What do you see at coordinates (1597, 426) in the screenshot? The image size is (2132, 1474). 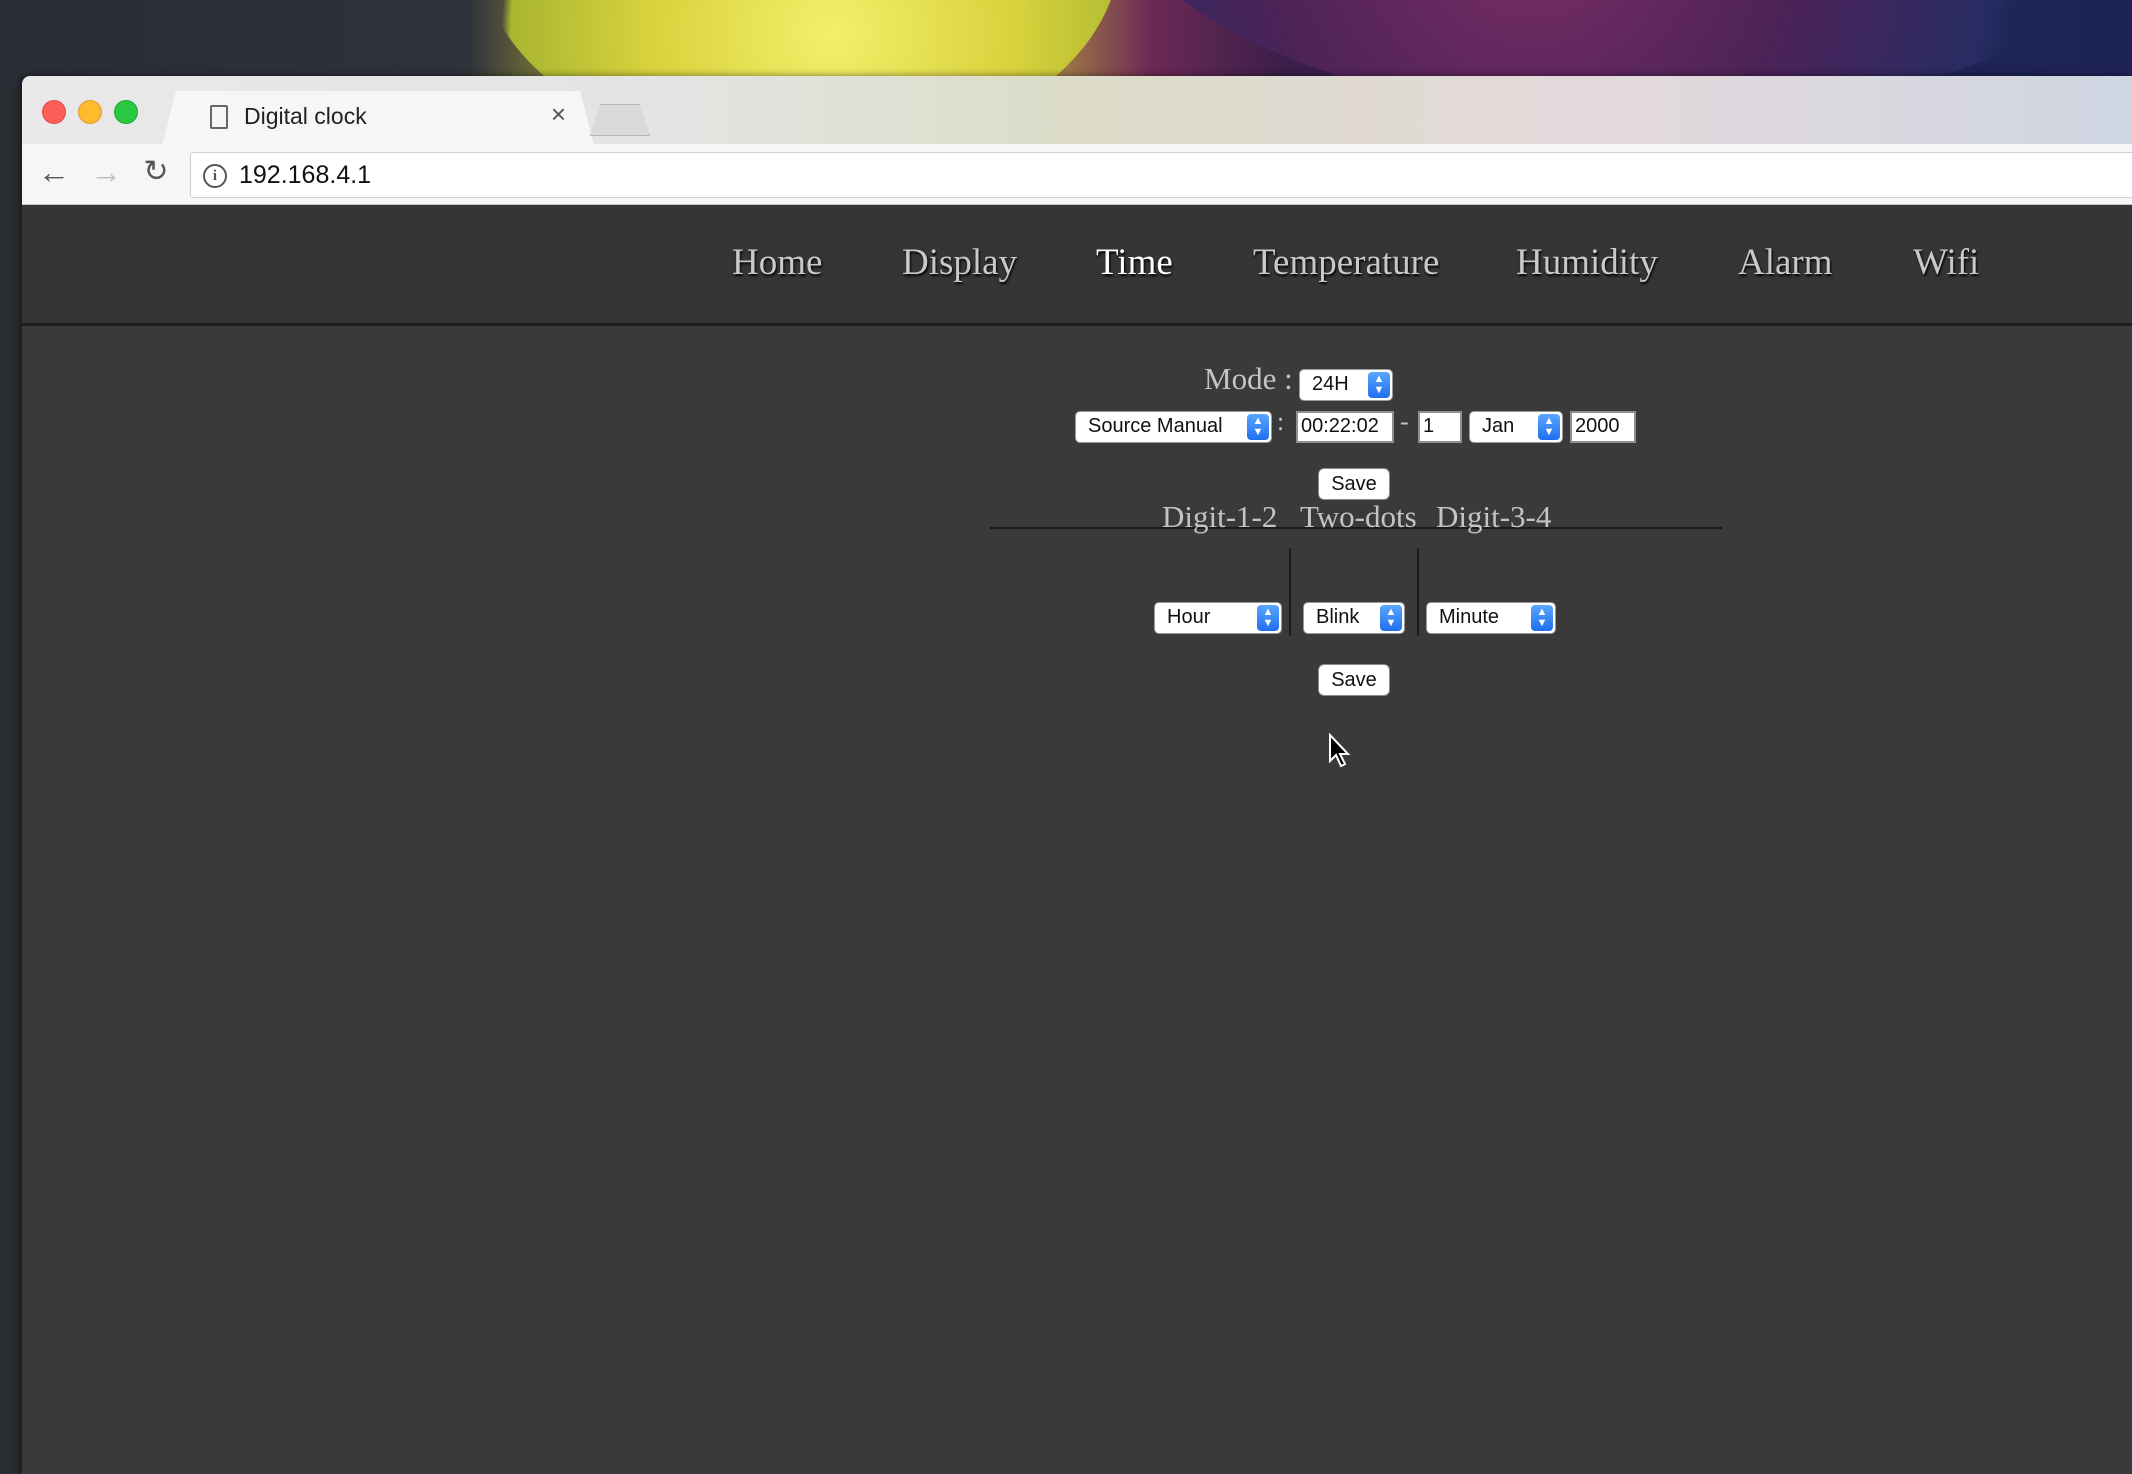 I see `year-input-value: 2000` at bounding box center [1597, 426].